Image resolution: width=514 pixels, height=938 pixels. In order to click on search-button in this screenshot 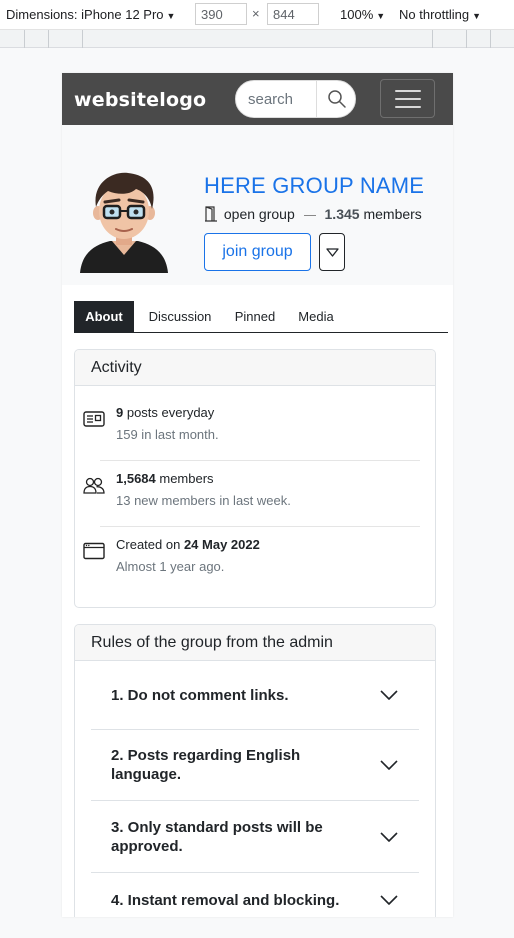, I will do `click(336, 99)`.